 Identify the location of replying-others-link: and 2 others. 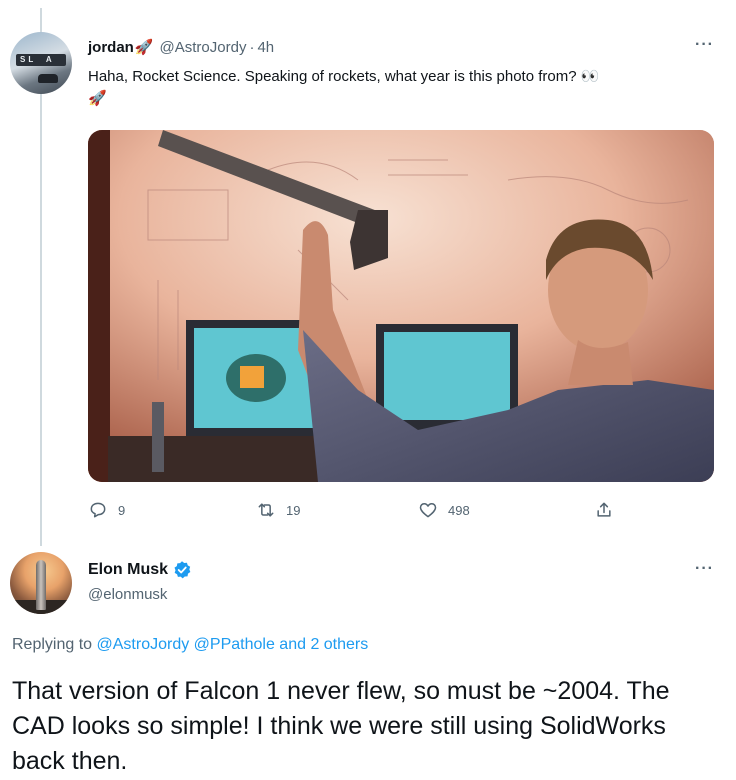
(323, 644).